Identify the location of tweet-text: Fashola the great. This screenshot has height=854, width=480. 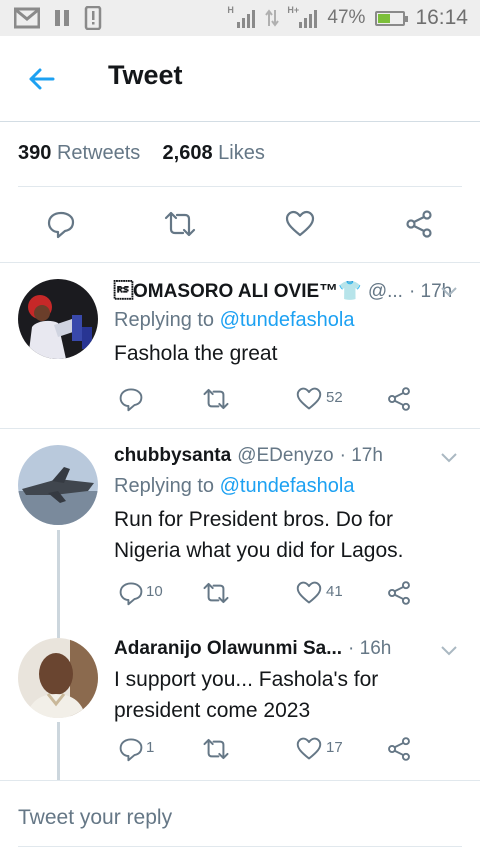
(196, 353).